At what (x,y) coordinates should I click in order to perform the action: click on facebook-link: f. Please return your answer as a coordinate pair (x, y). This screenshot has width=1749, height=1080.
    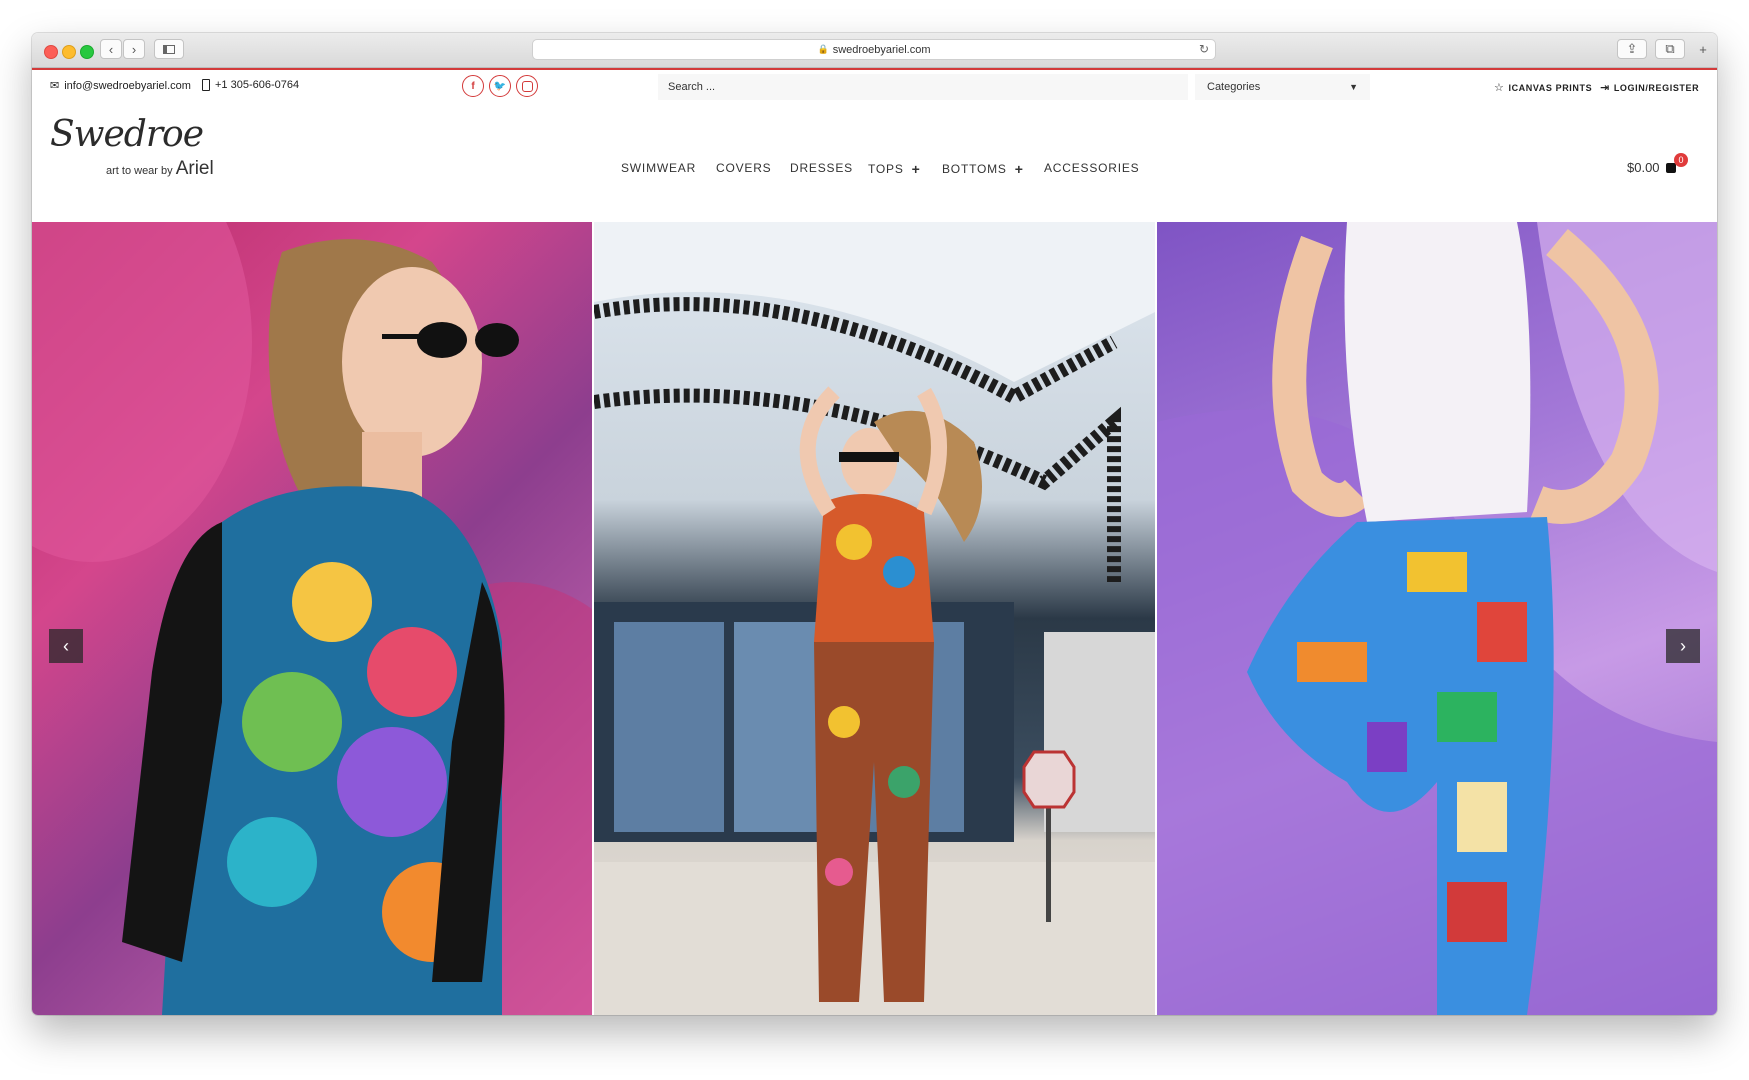
    Looking at the image, I should click on (473, 86).